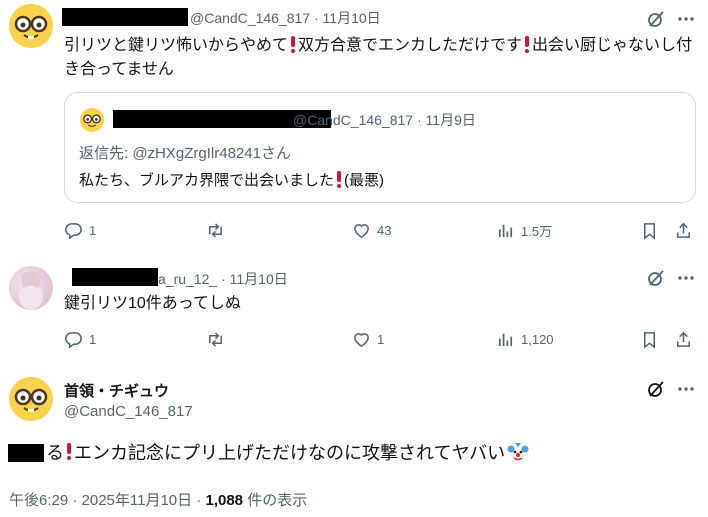  Describe the element at coordinates (185, 153) in the screenshot. I see `quote-reply-to: 返信先: @zHXgZrgIlr48241さん` at that location.